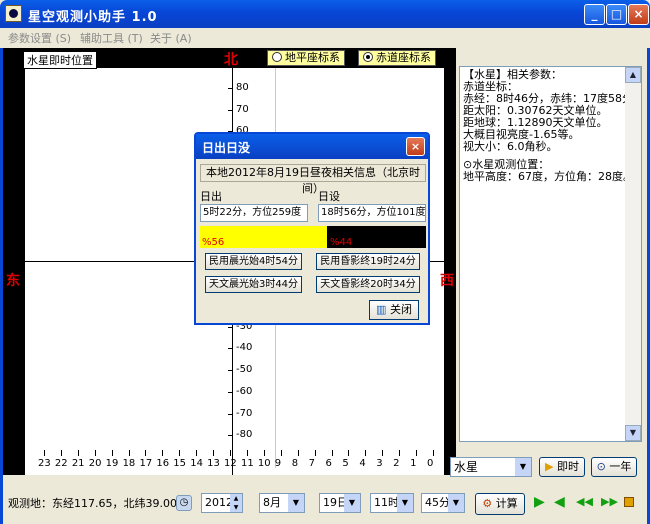 This screenshot has width=650, height=524. Describe the element at coordinates (111, 38) in the screenshot. I see `menu-tools: 辅助工具 (T)` at that location.